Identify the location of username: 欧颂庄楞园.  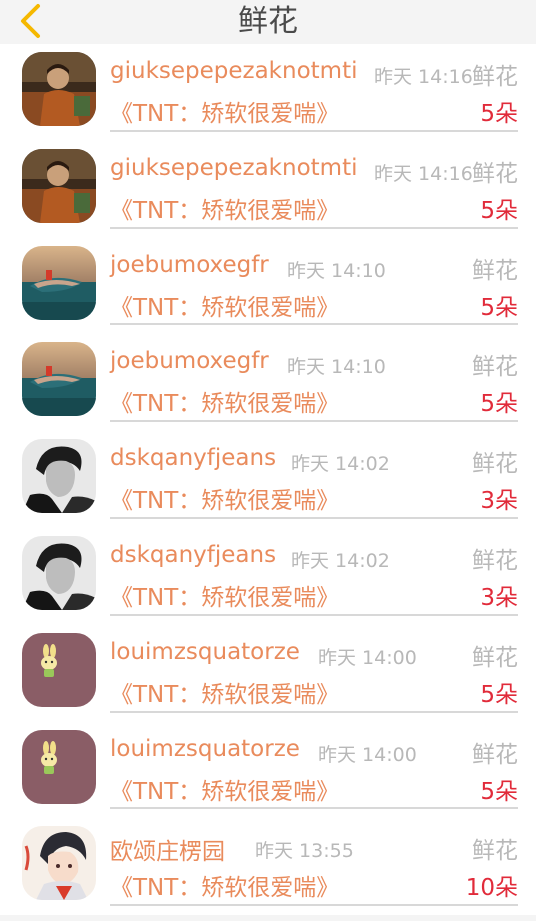
(167, 849).